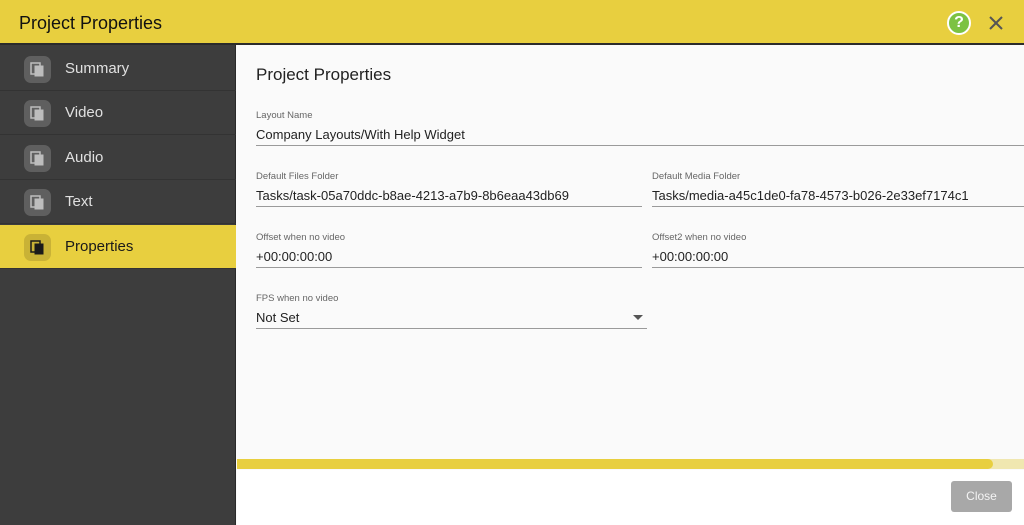 This screenshot has width=1024, height=525. What do you see at coordinates (84, 112) in the screenshot?
I see `sidebar-item-label: Video` at bounding box center [84, 112].